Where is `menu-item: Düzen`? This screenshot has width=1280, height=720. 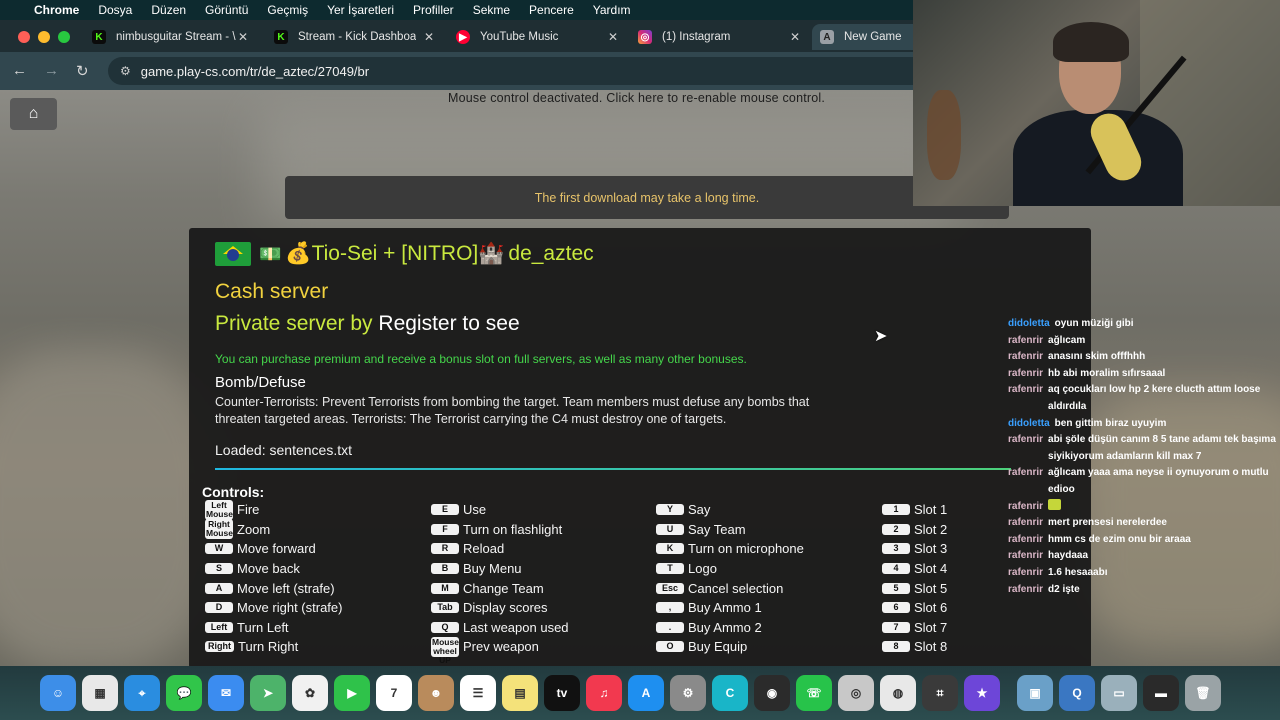
menu-item: Düzen is located at coordinates (168, 10).